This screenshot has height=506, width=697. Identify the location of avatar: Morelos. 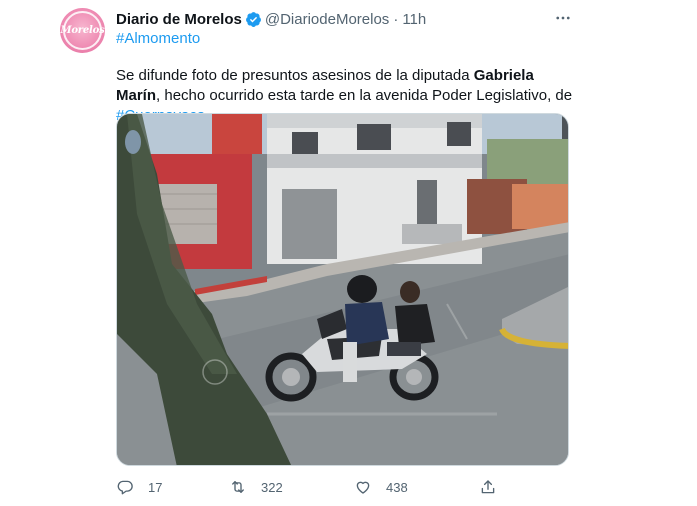
(82, 30).